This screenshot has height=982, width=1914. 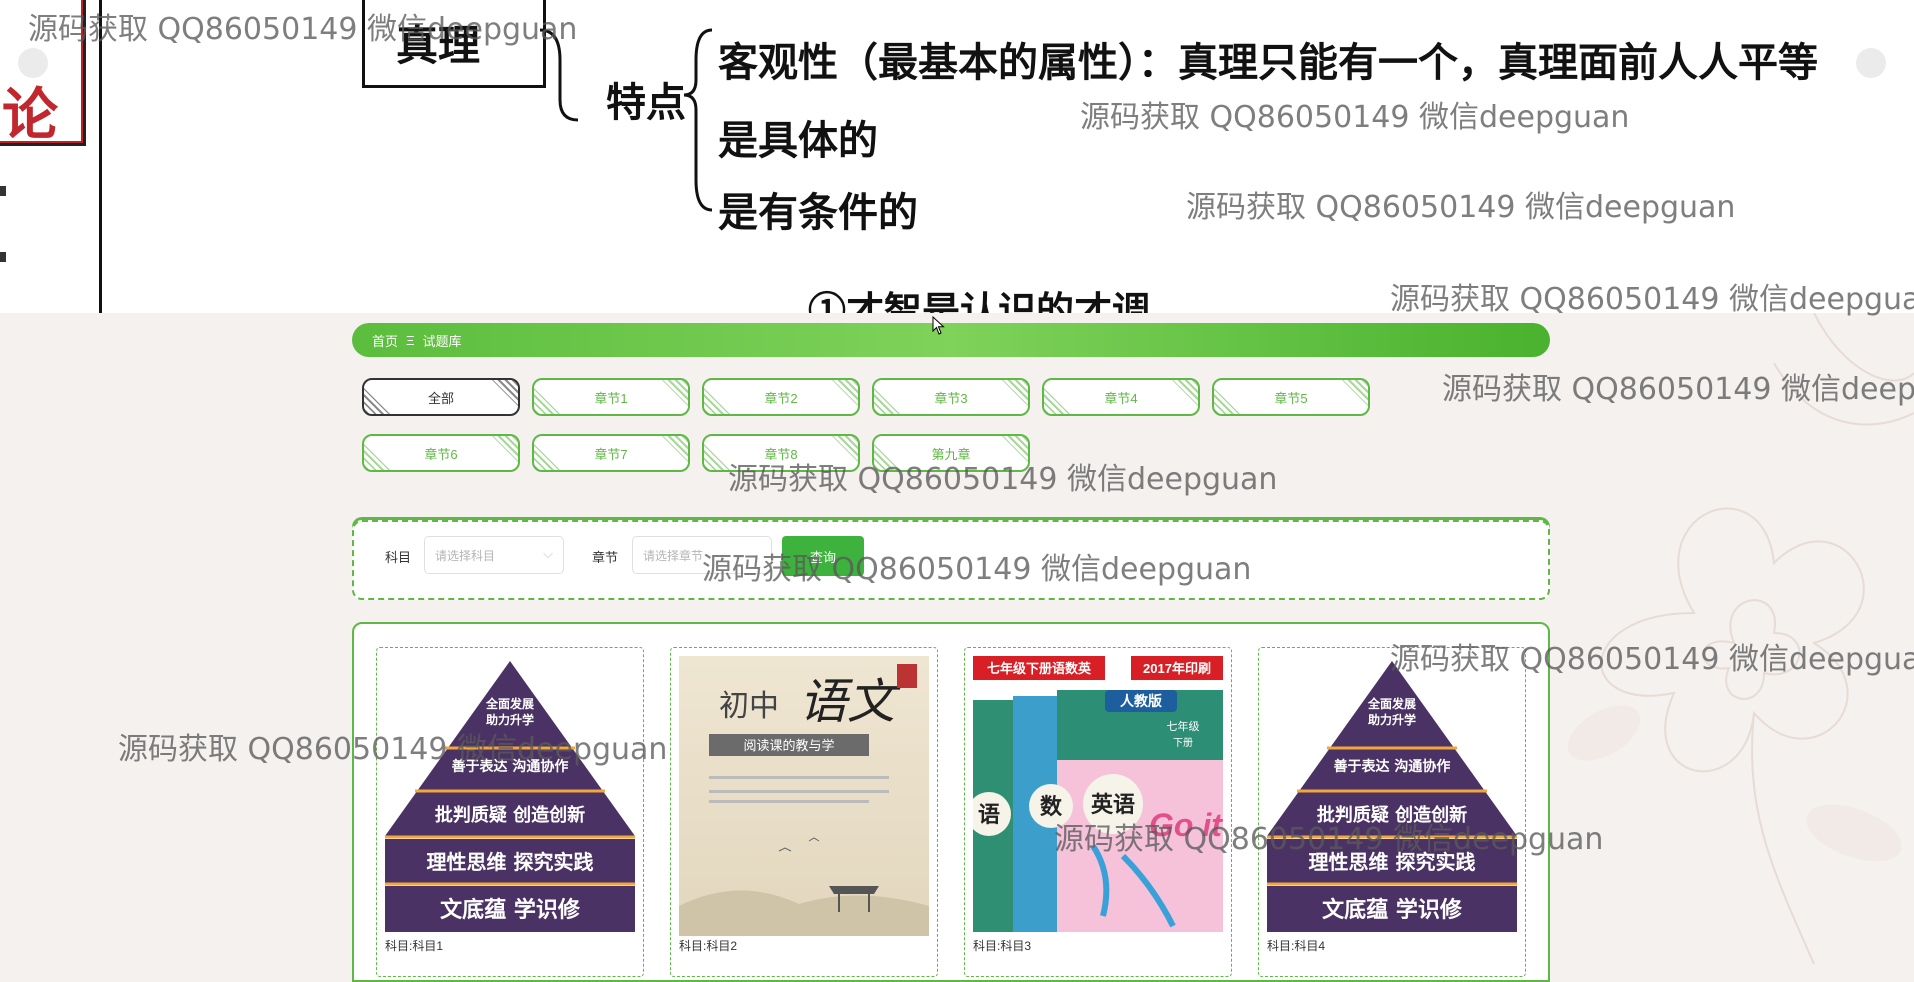 I want to click on tab-chapter-4: 章节4, so click(x=1121, y=397).